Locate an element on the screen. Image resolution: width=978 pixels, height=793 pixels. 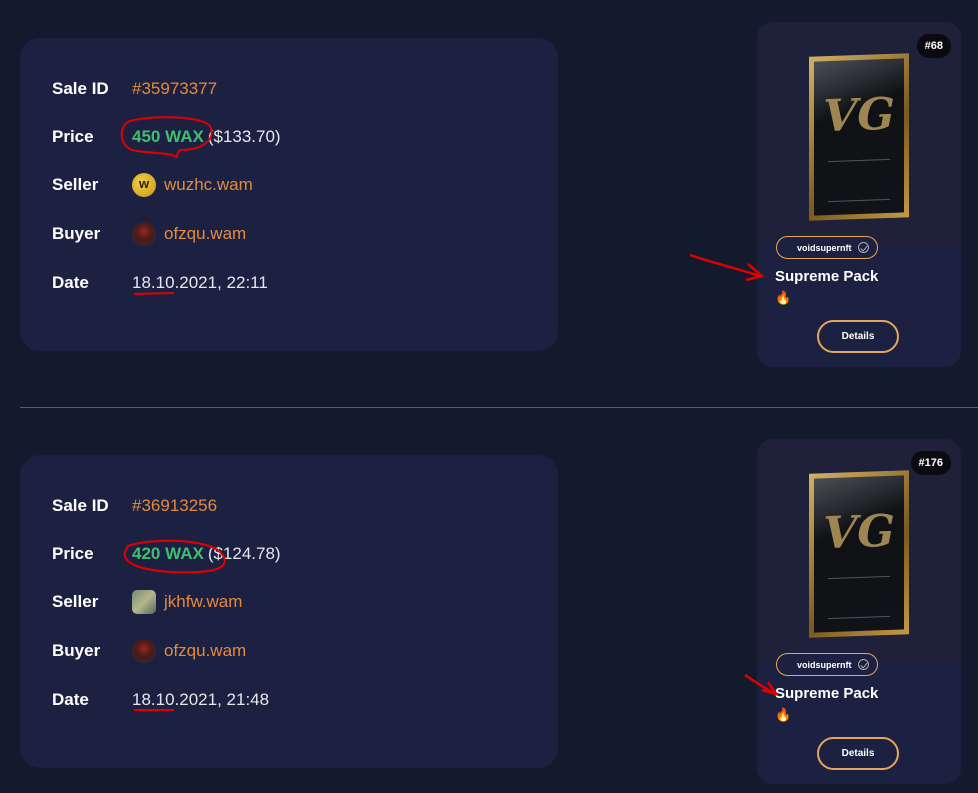
date-value: 18.10.2021, 21:48 is located at coordinates (201, 699).